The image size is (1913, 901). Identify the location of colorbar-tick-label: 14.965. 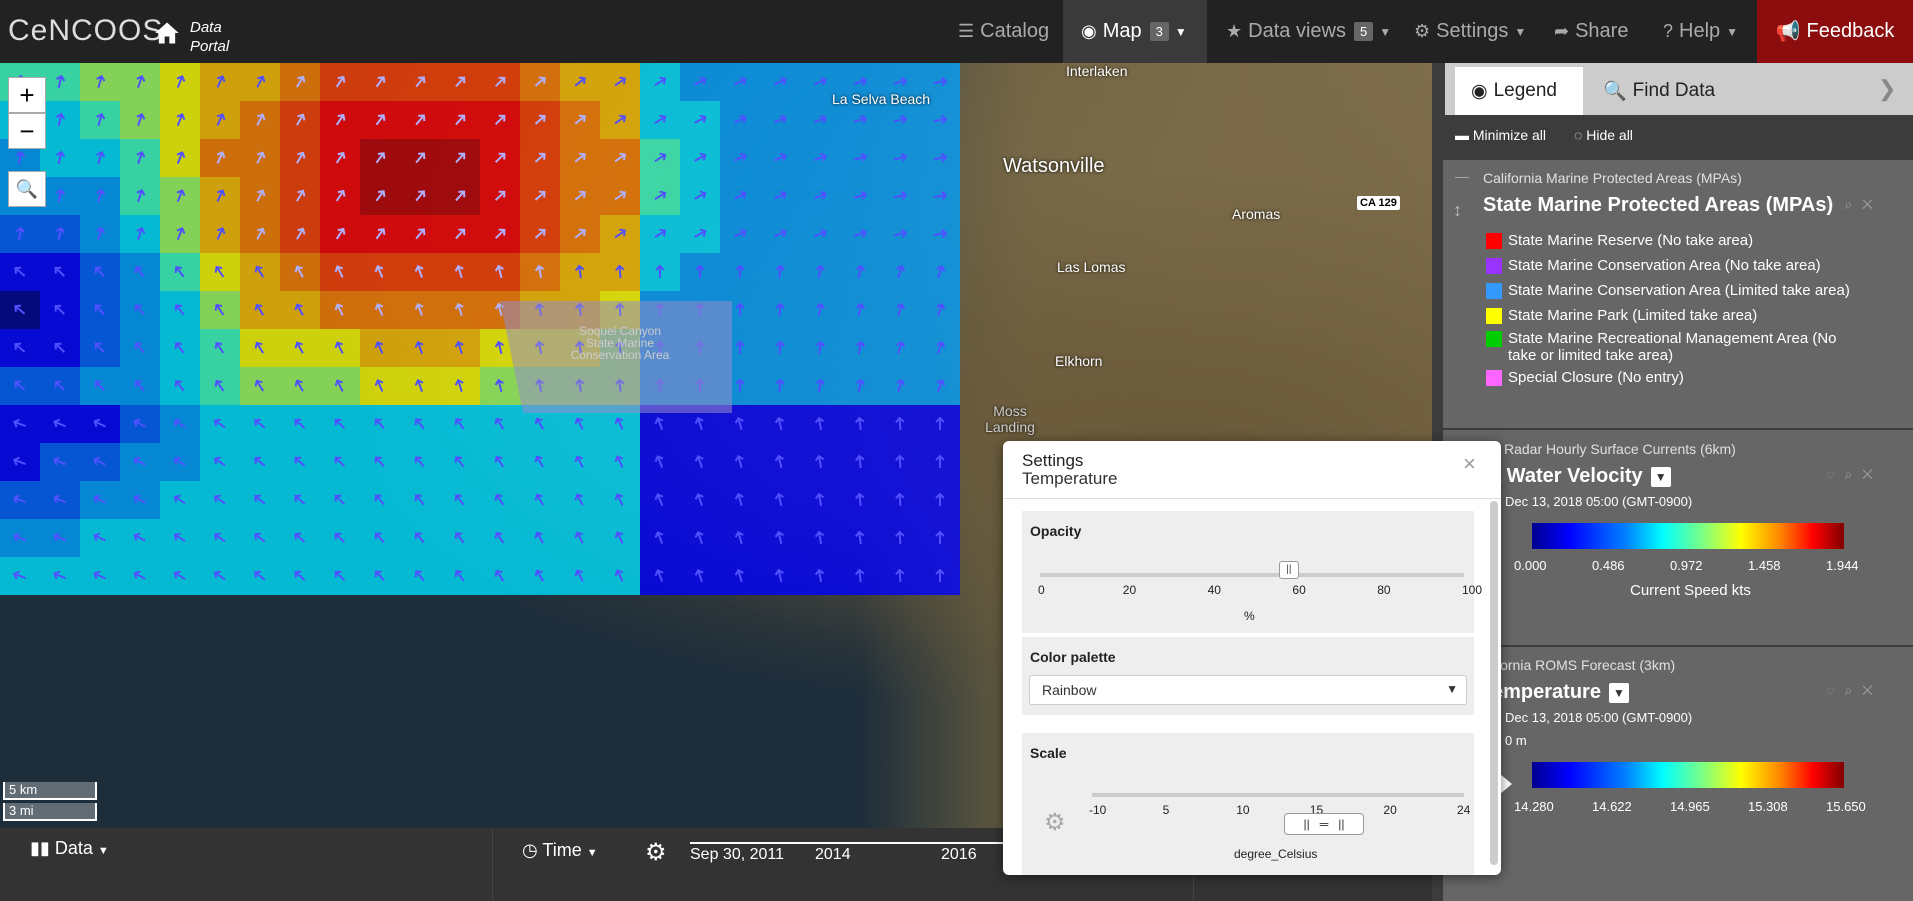
(1690, 806).